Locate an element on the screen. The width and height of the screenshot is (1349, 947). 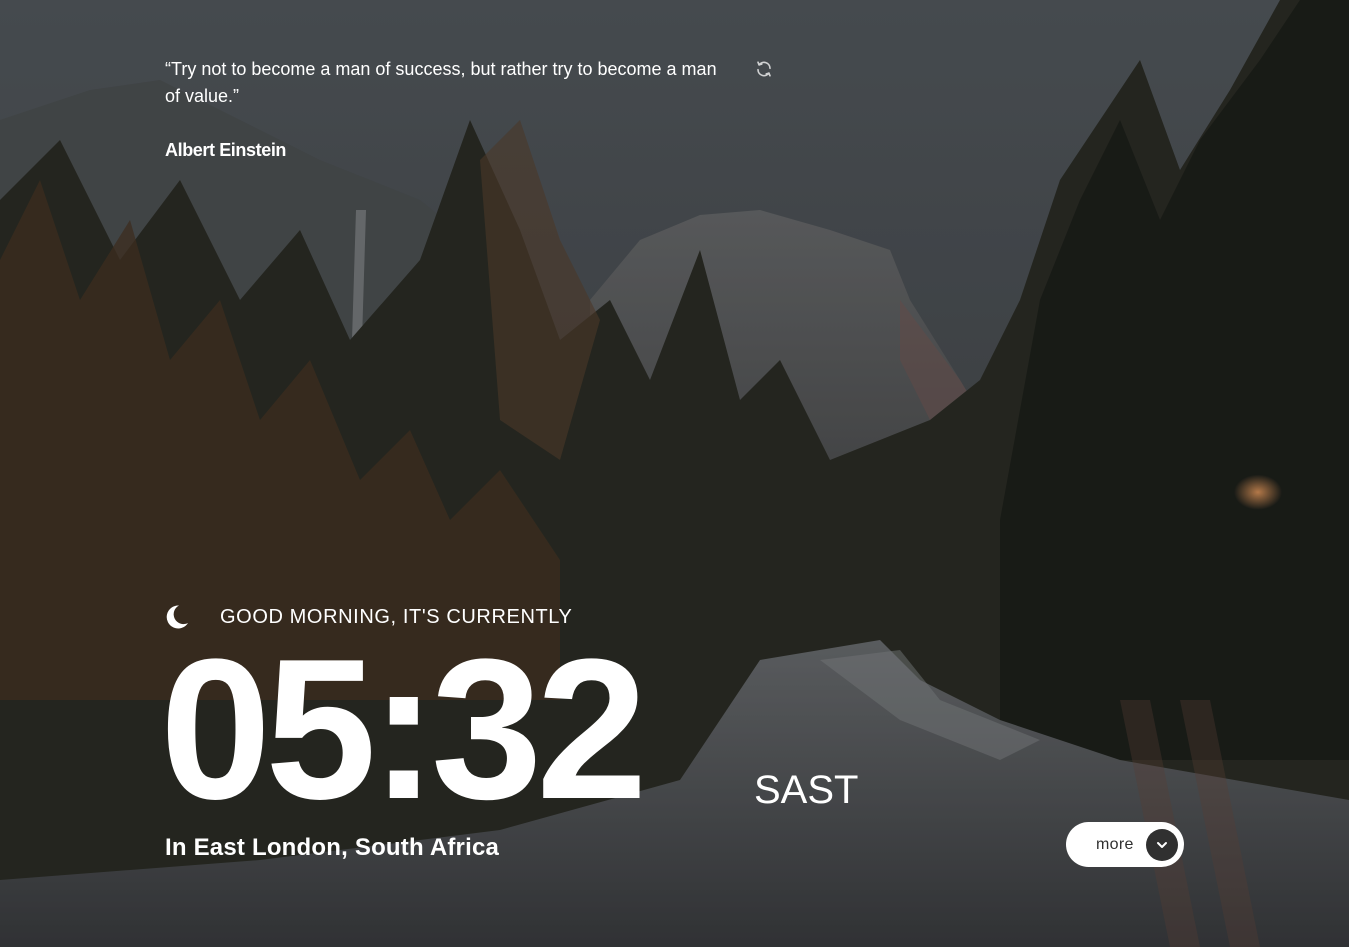
more-button-label: more is located at coordinates (1115, 844).